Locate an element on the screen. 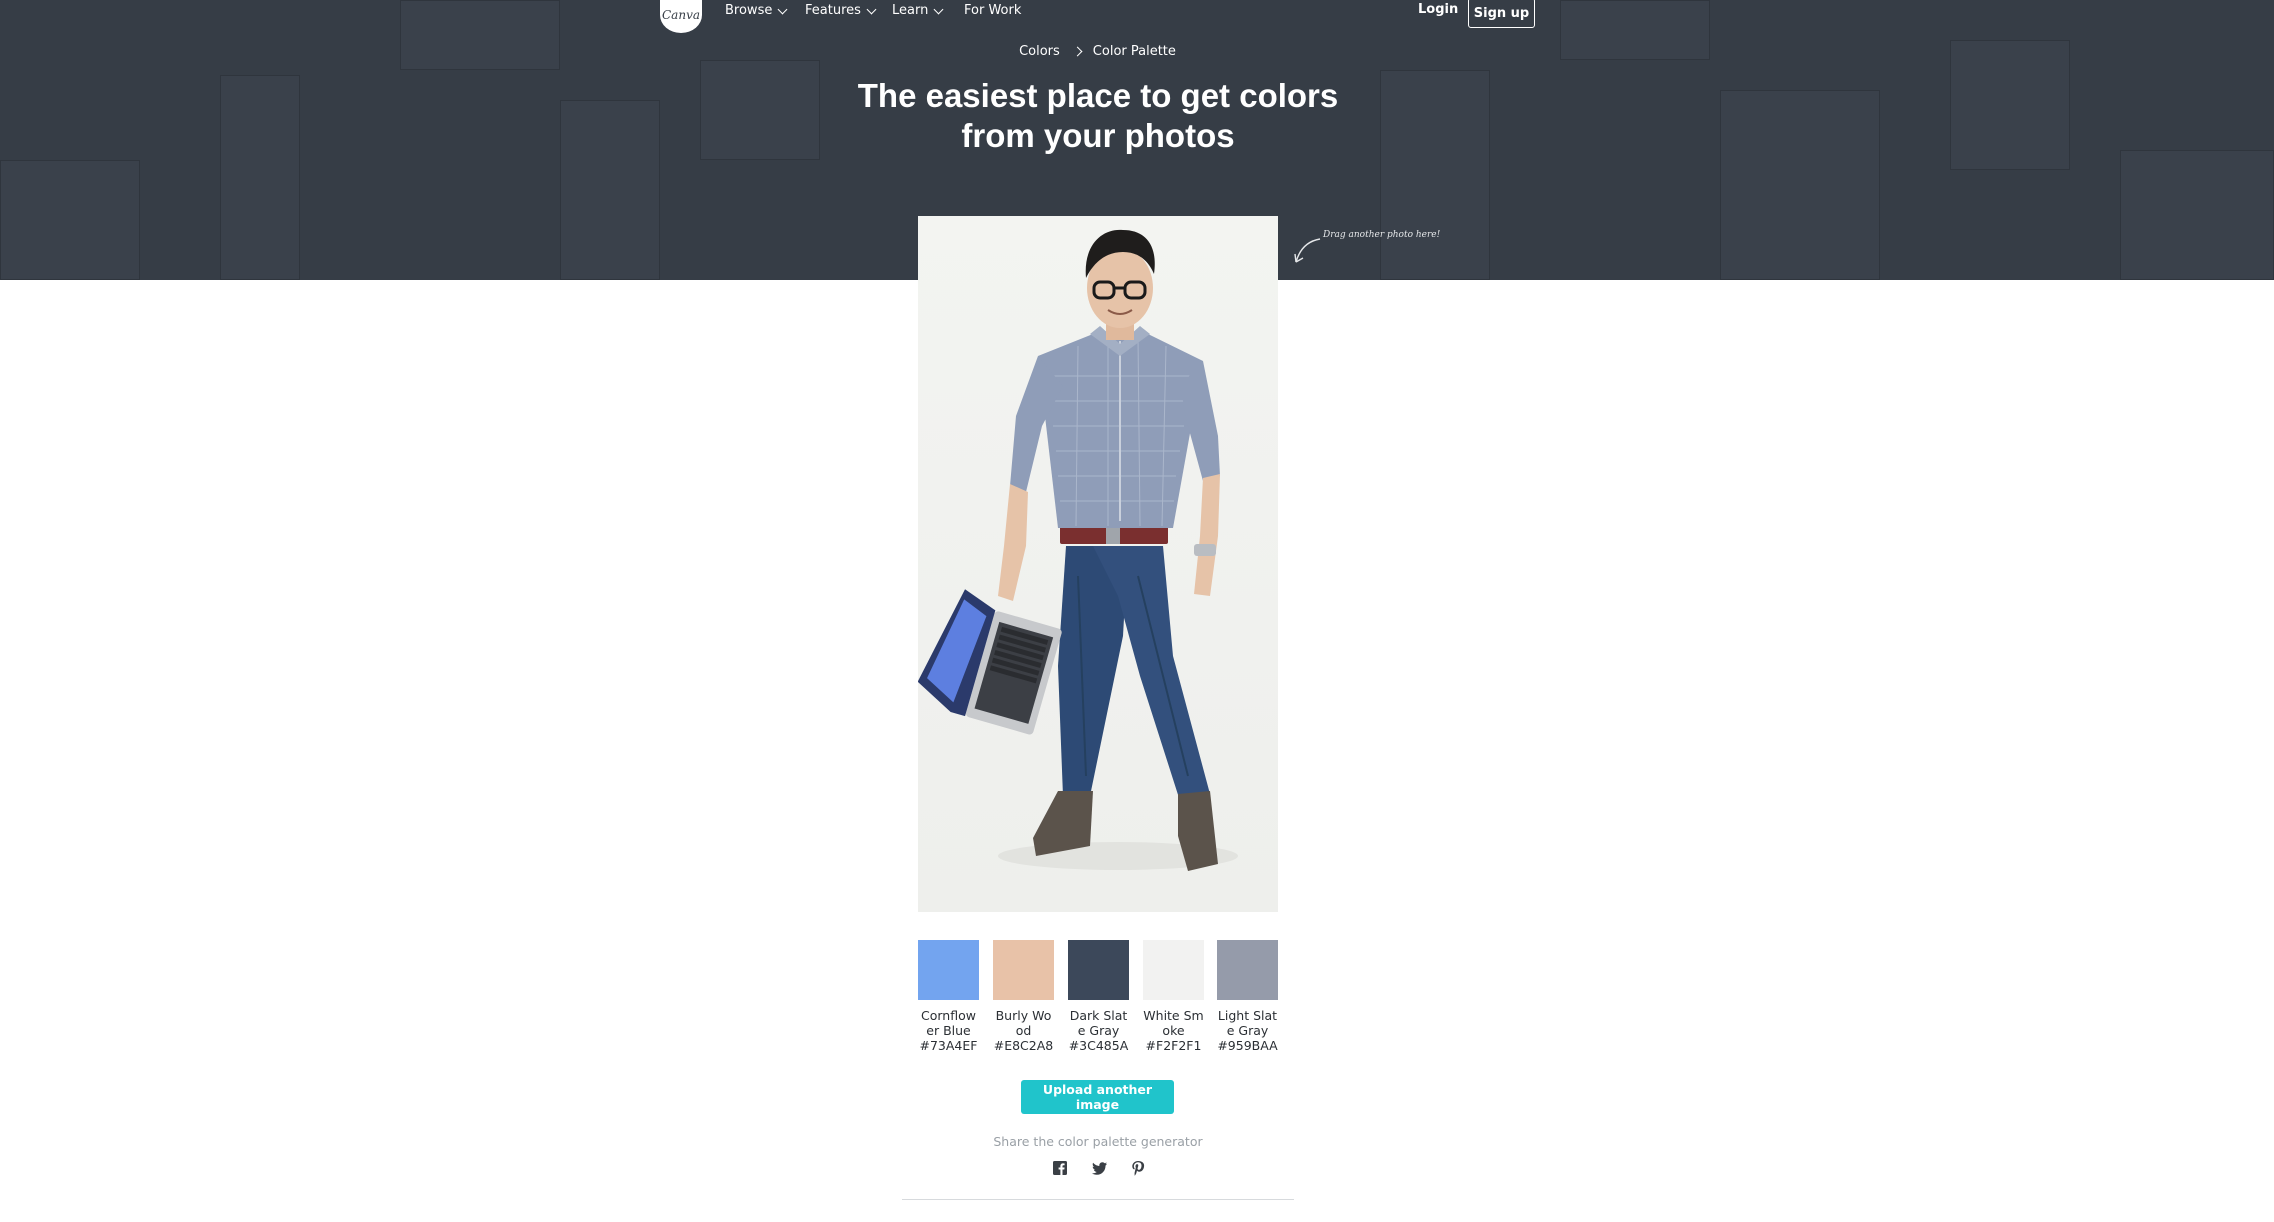 Image resolution: width=2274 pixels, height=1222 pixels. breadcrumb: Colors Color Palette is located at coordinates (1097, 51).